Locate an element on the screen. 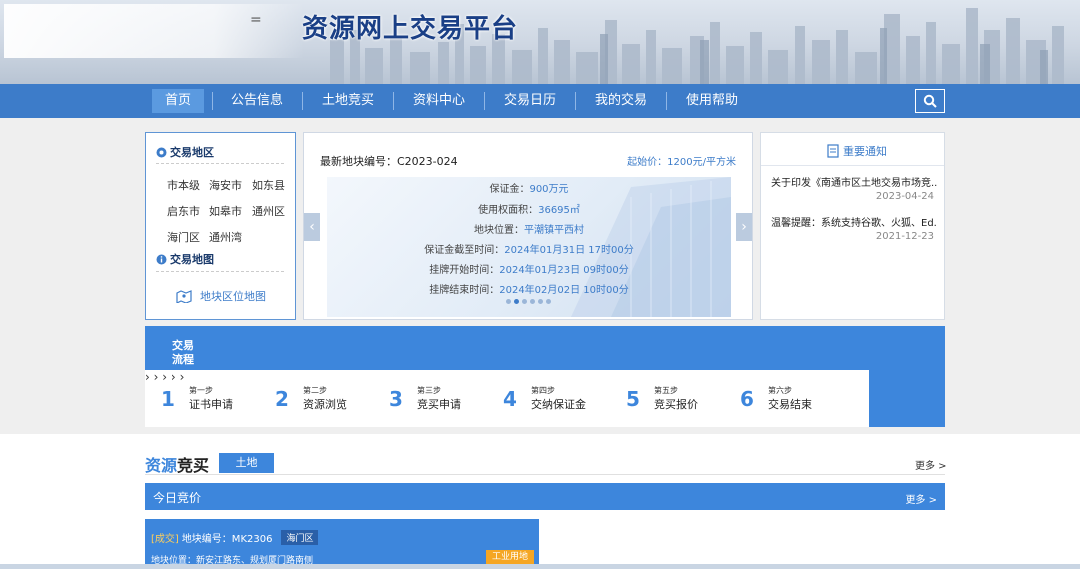 The width and height of the screenshot is (1080, 569). parcel-map-label: 地块区位地图 is located at coordinates (233, 296).